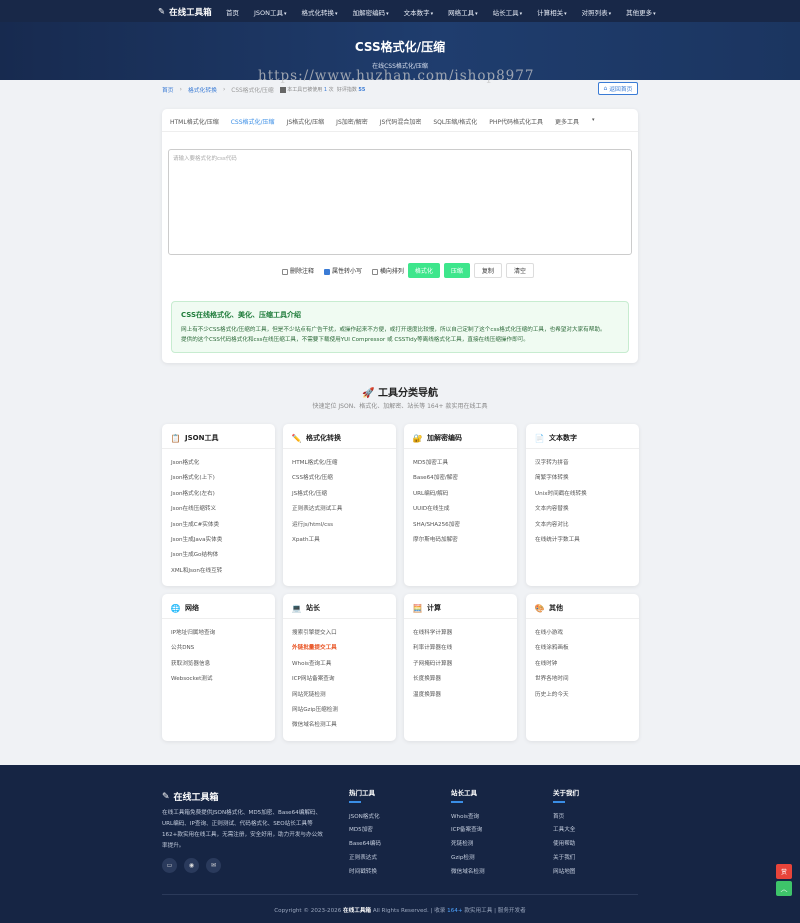 This screenshot has height=923, width=800. Describe the element at coordinates (193, 635) in the screenshot. I see `tool-link: IP地址归属地查询` at that location.